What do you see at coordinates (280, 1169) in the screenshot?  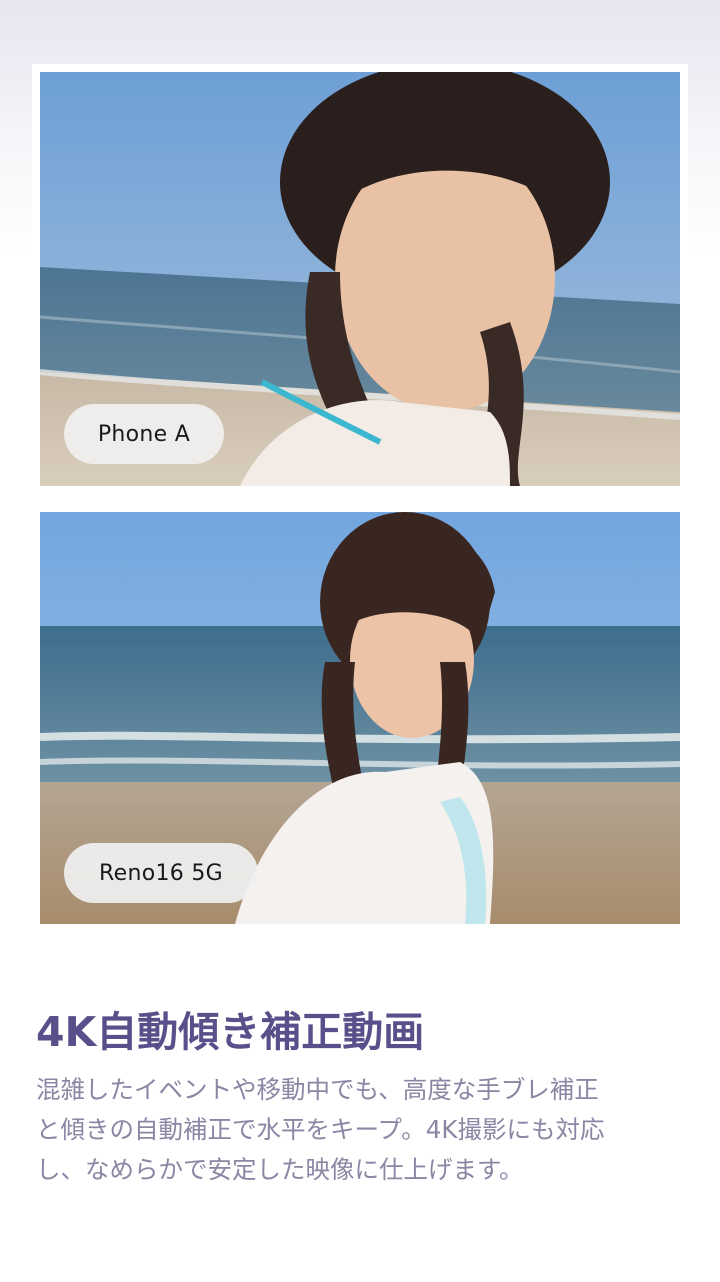 I see `description-line: し、なめらかで安定した映像に仕上げます。` at bounding box center [280, 1169].